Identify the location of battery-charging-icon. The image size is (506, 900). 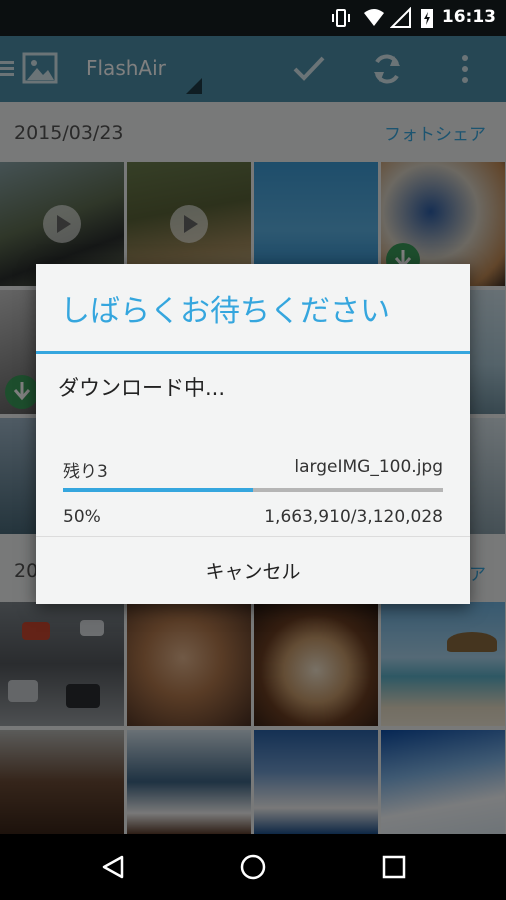
(427, 18).